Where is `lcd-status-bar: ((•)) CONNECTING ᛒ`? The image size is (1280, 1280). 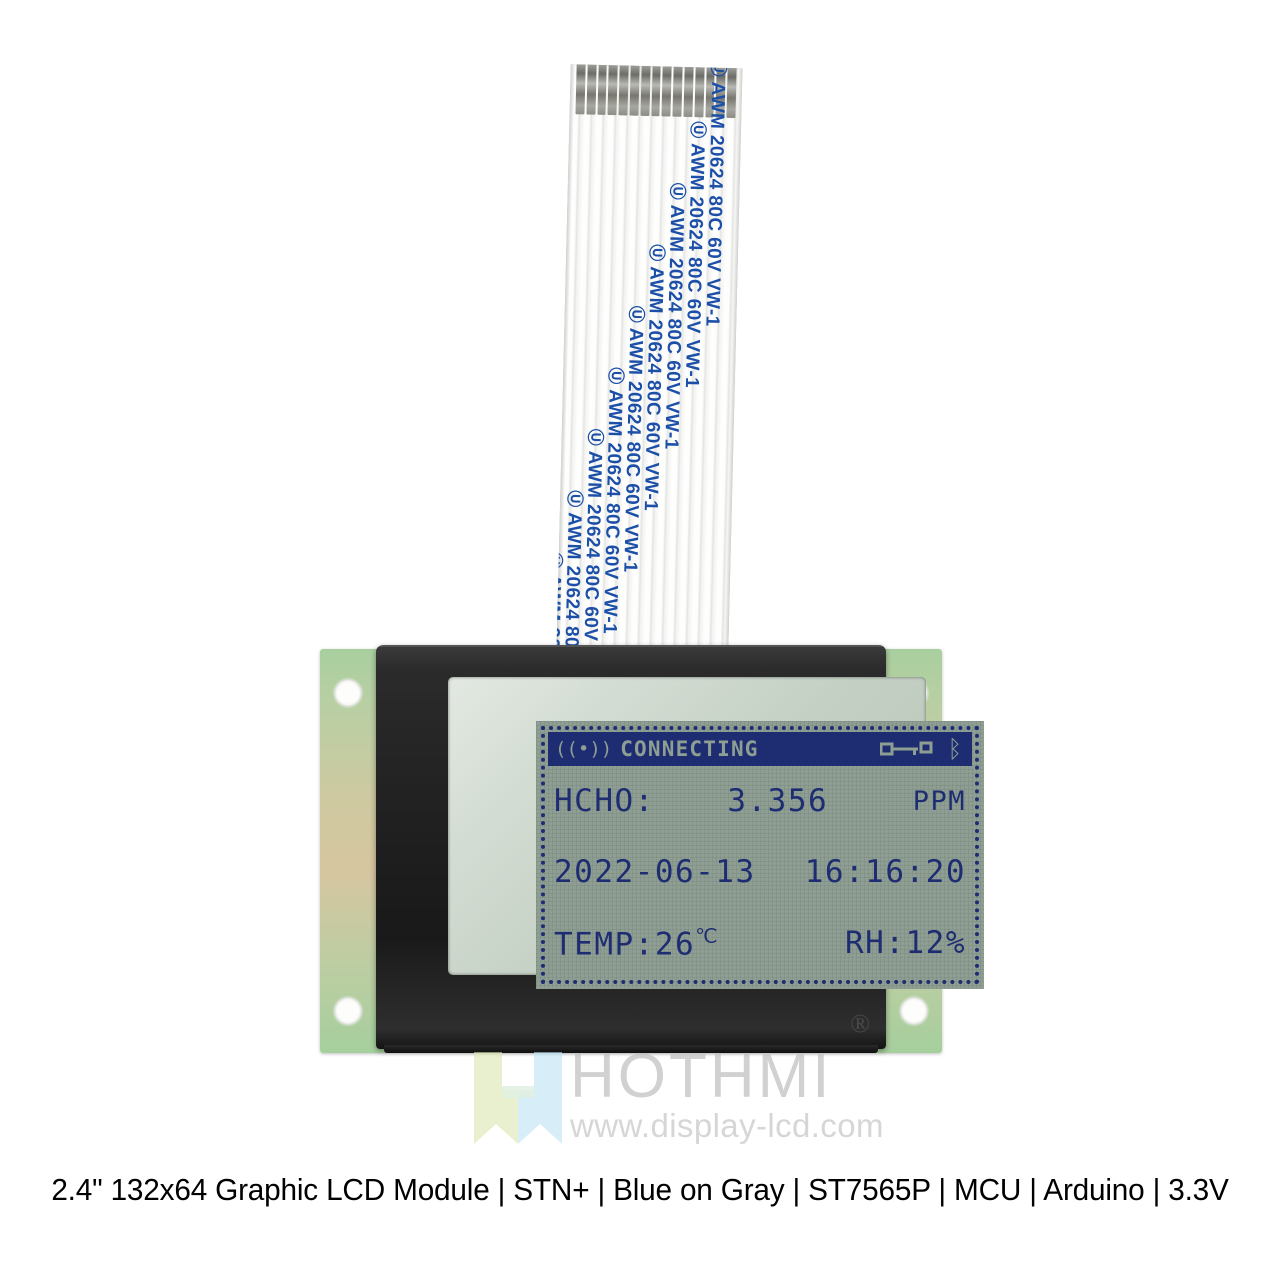 lcd-status-bar: ((•)) CONNECTING ᛒ is located at coordinates (760, 749).